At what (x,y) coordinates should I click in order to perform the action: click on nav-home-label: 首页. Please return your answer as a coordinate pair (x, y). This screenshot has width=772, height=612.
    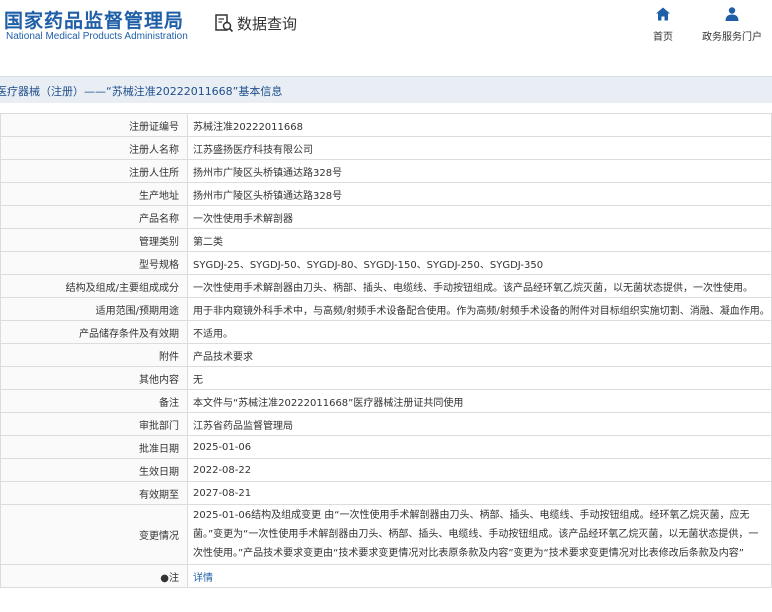
    Looking at the image, I should click on (663, 37).